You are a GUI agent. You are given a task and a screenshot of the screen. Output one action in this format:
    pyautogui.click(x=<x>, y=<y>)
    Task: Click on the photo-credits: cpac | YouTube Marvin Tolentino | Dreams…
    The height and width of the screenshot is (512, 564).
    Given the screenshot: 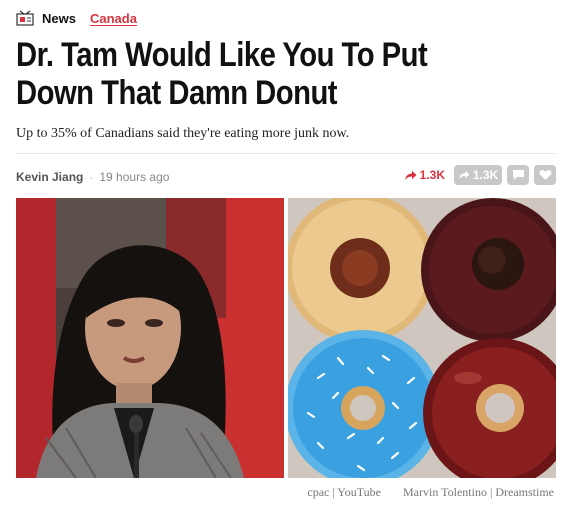 What is the action you would take?
    pyautogui.click(x=430, y=492)
    